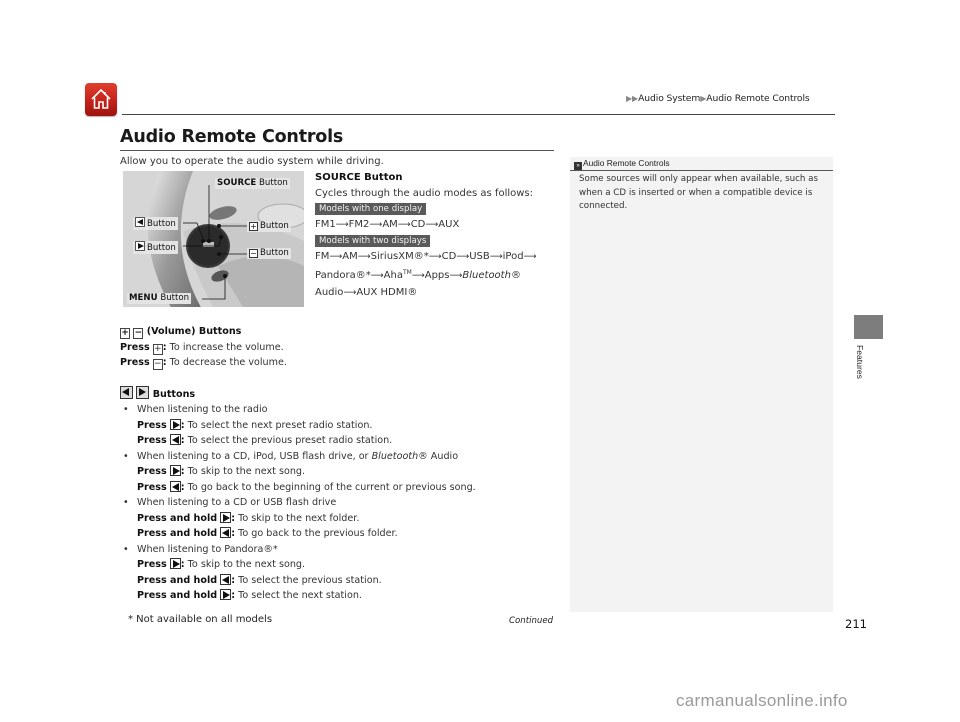 The width and height of the screenshot is (960, 722). I want to click on home-icon, so click(101, 98).